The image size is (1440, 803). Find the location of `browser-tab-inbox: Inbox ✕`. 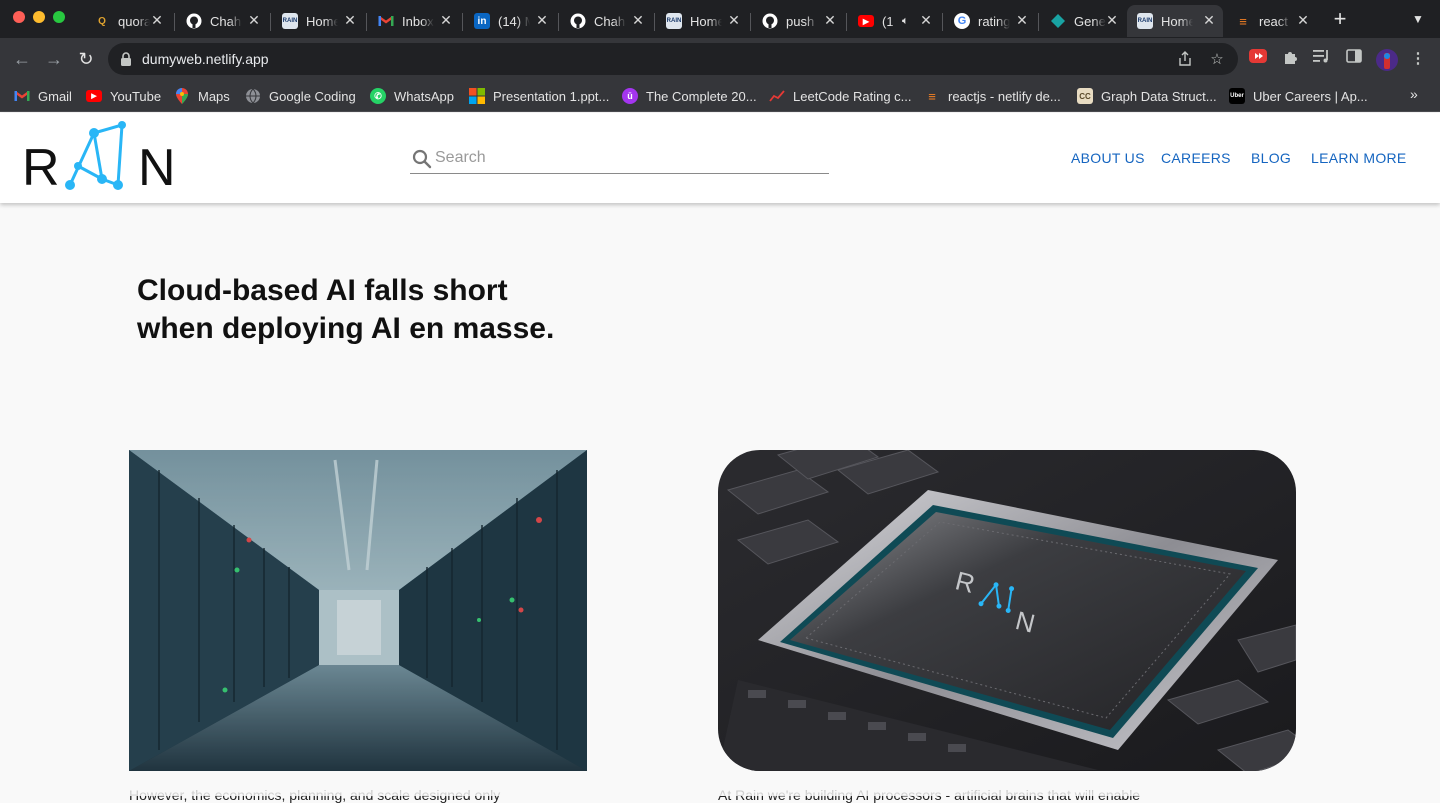

browser-tab-inbox: Inbox ✕ is located at coordinates (414, 21).